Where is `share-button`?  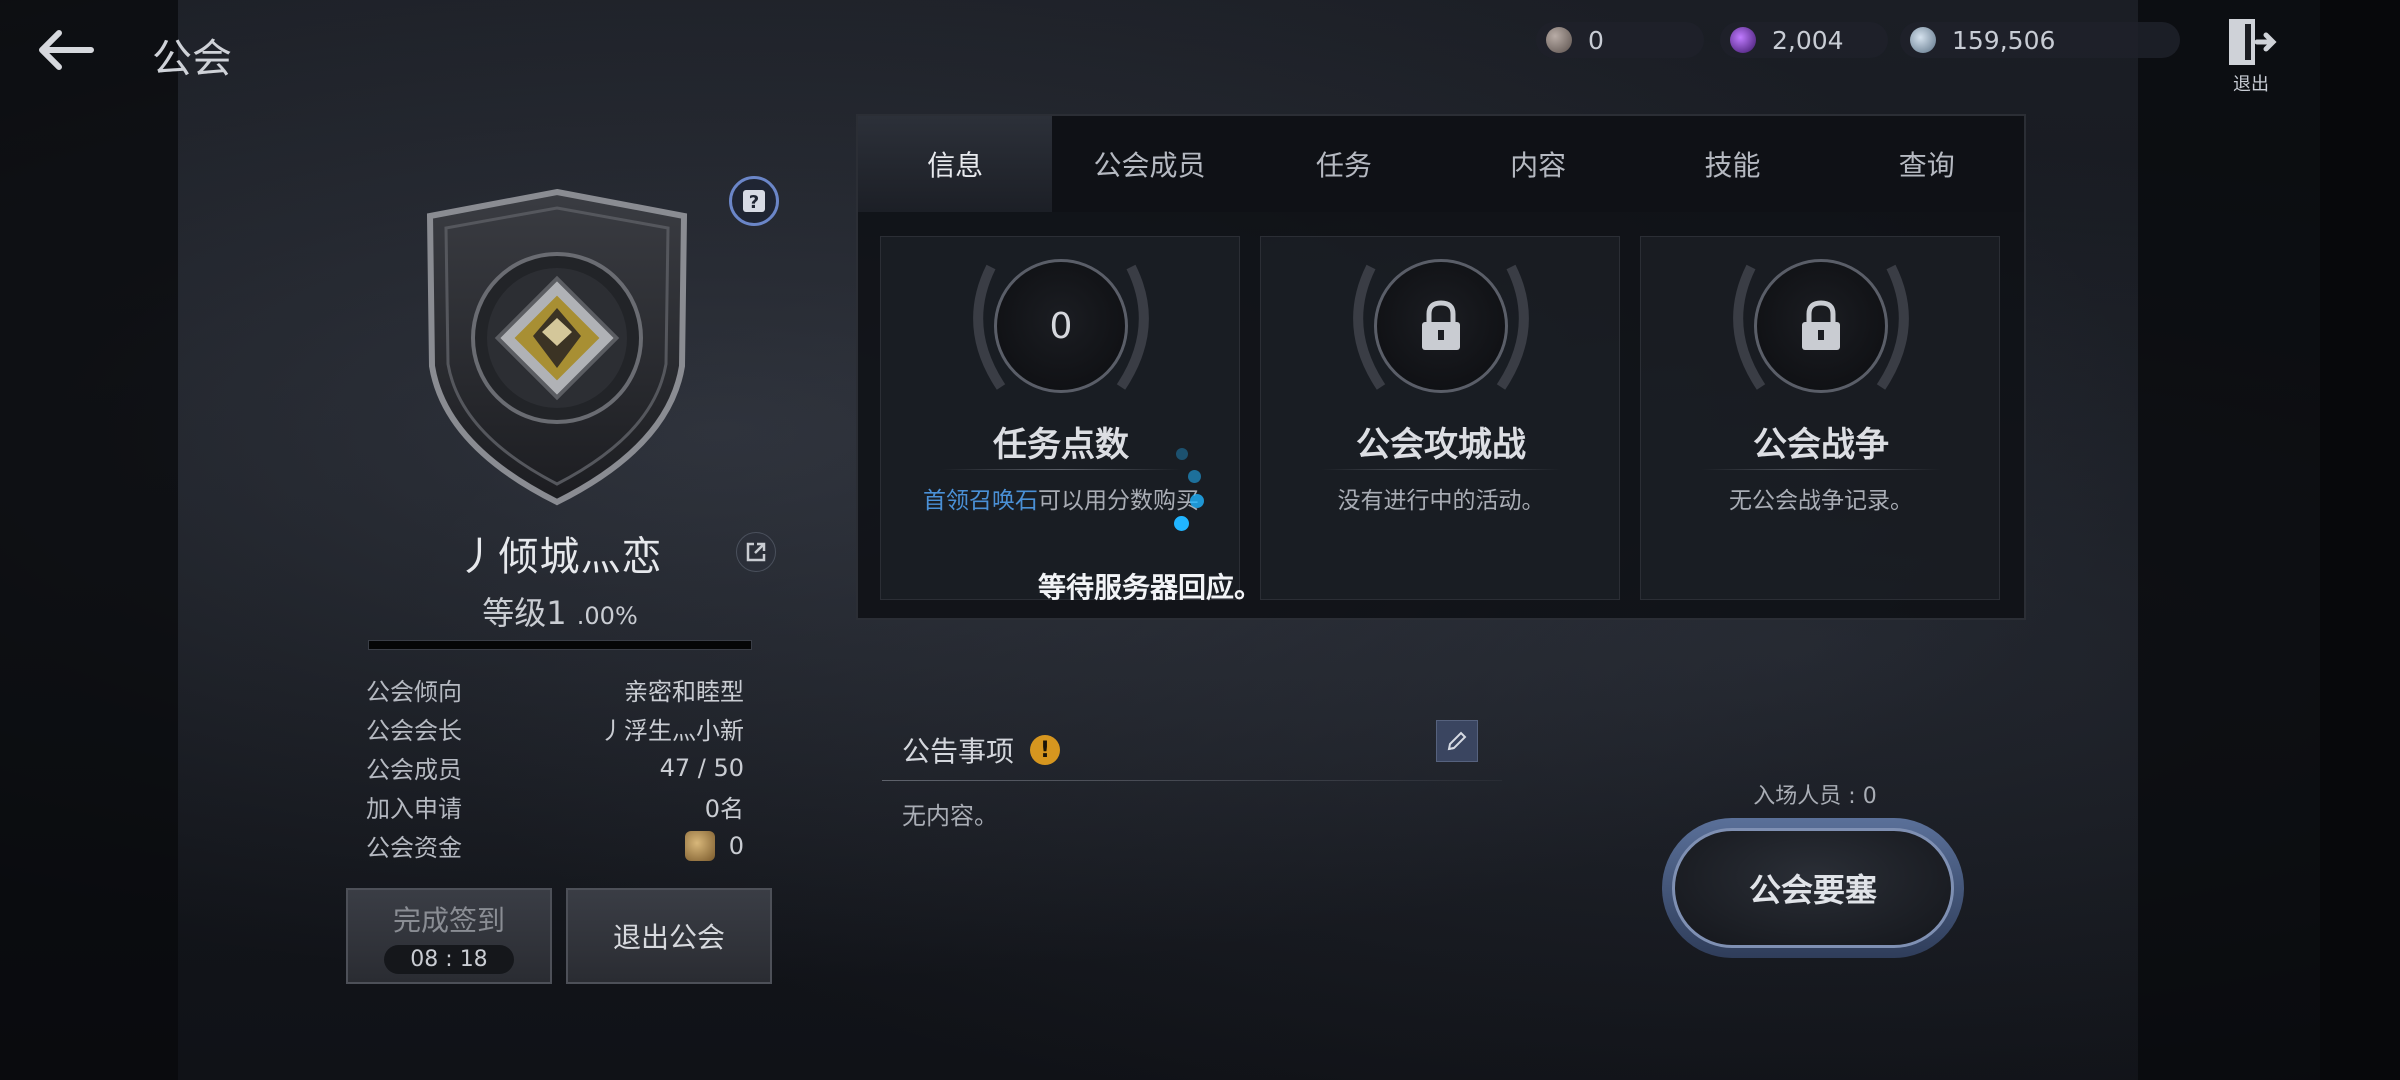
share-button is located at coordinates (756, 552).